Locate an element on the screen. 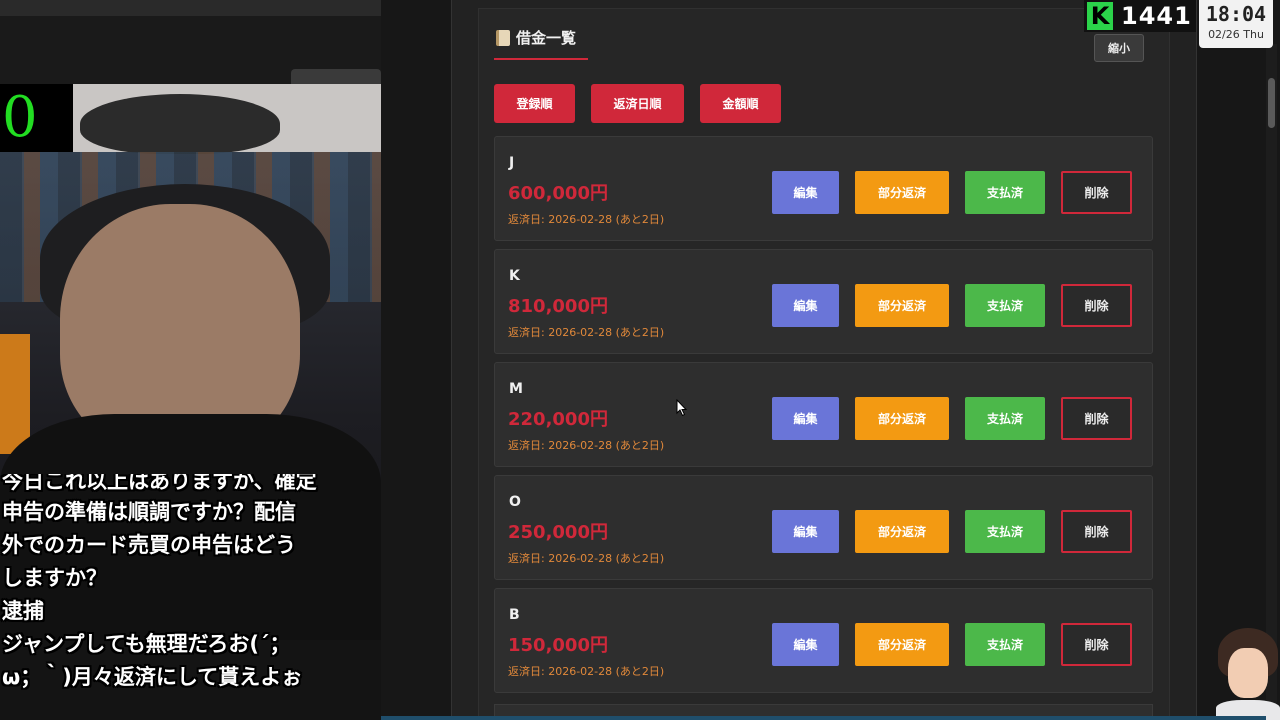 The image size is (1280, 720). mouse-cursor-icon is located at coordinates (682, 409).